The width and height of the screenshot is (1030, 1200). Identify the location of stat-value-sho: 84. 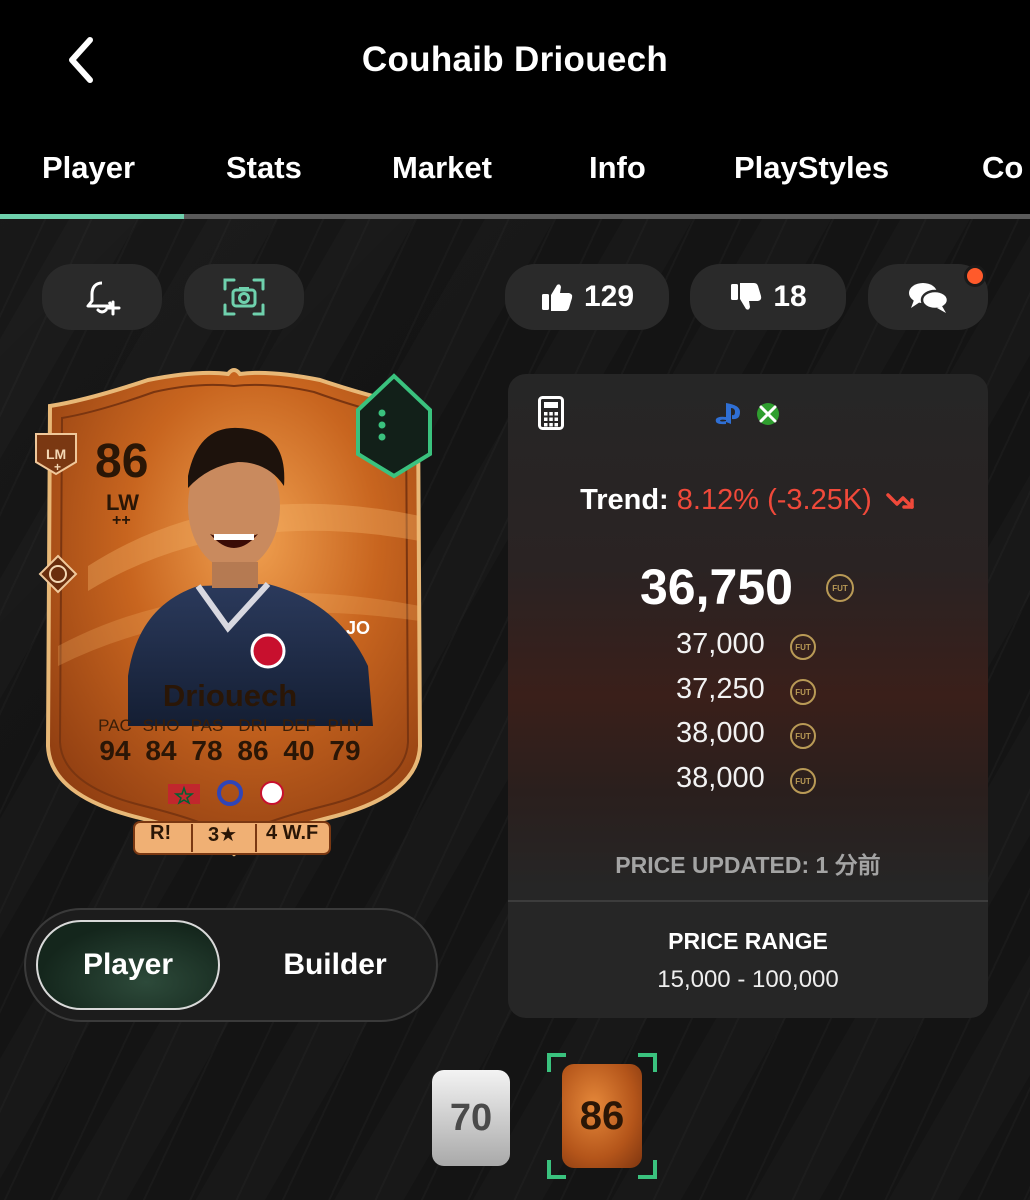
(161, 750).